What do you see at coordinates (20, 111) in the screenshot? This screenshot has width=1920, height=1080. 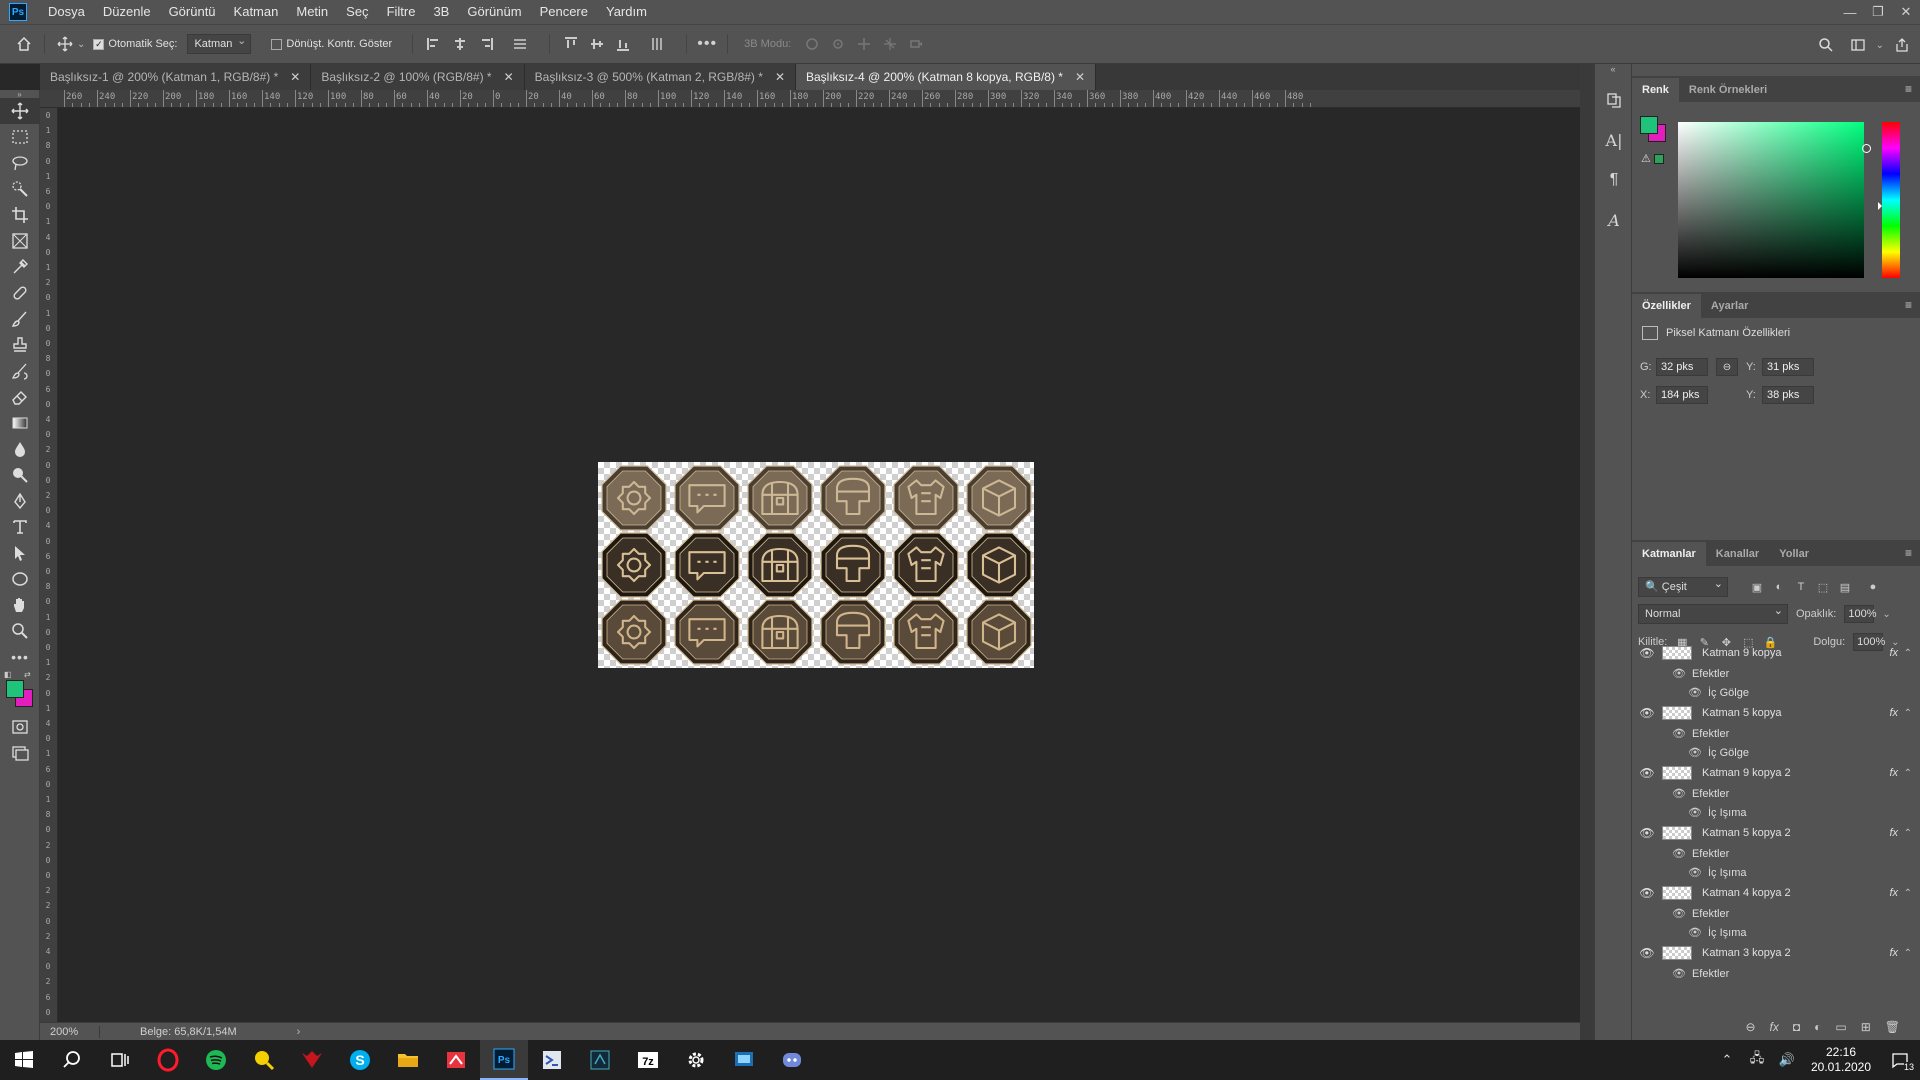 I see `move-tool` at bounding box center [20, 111].